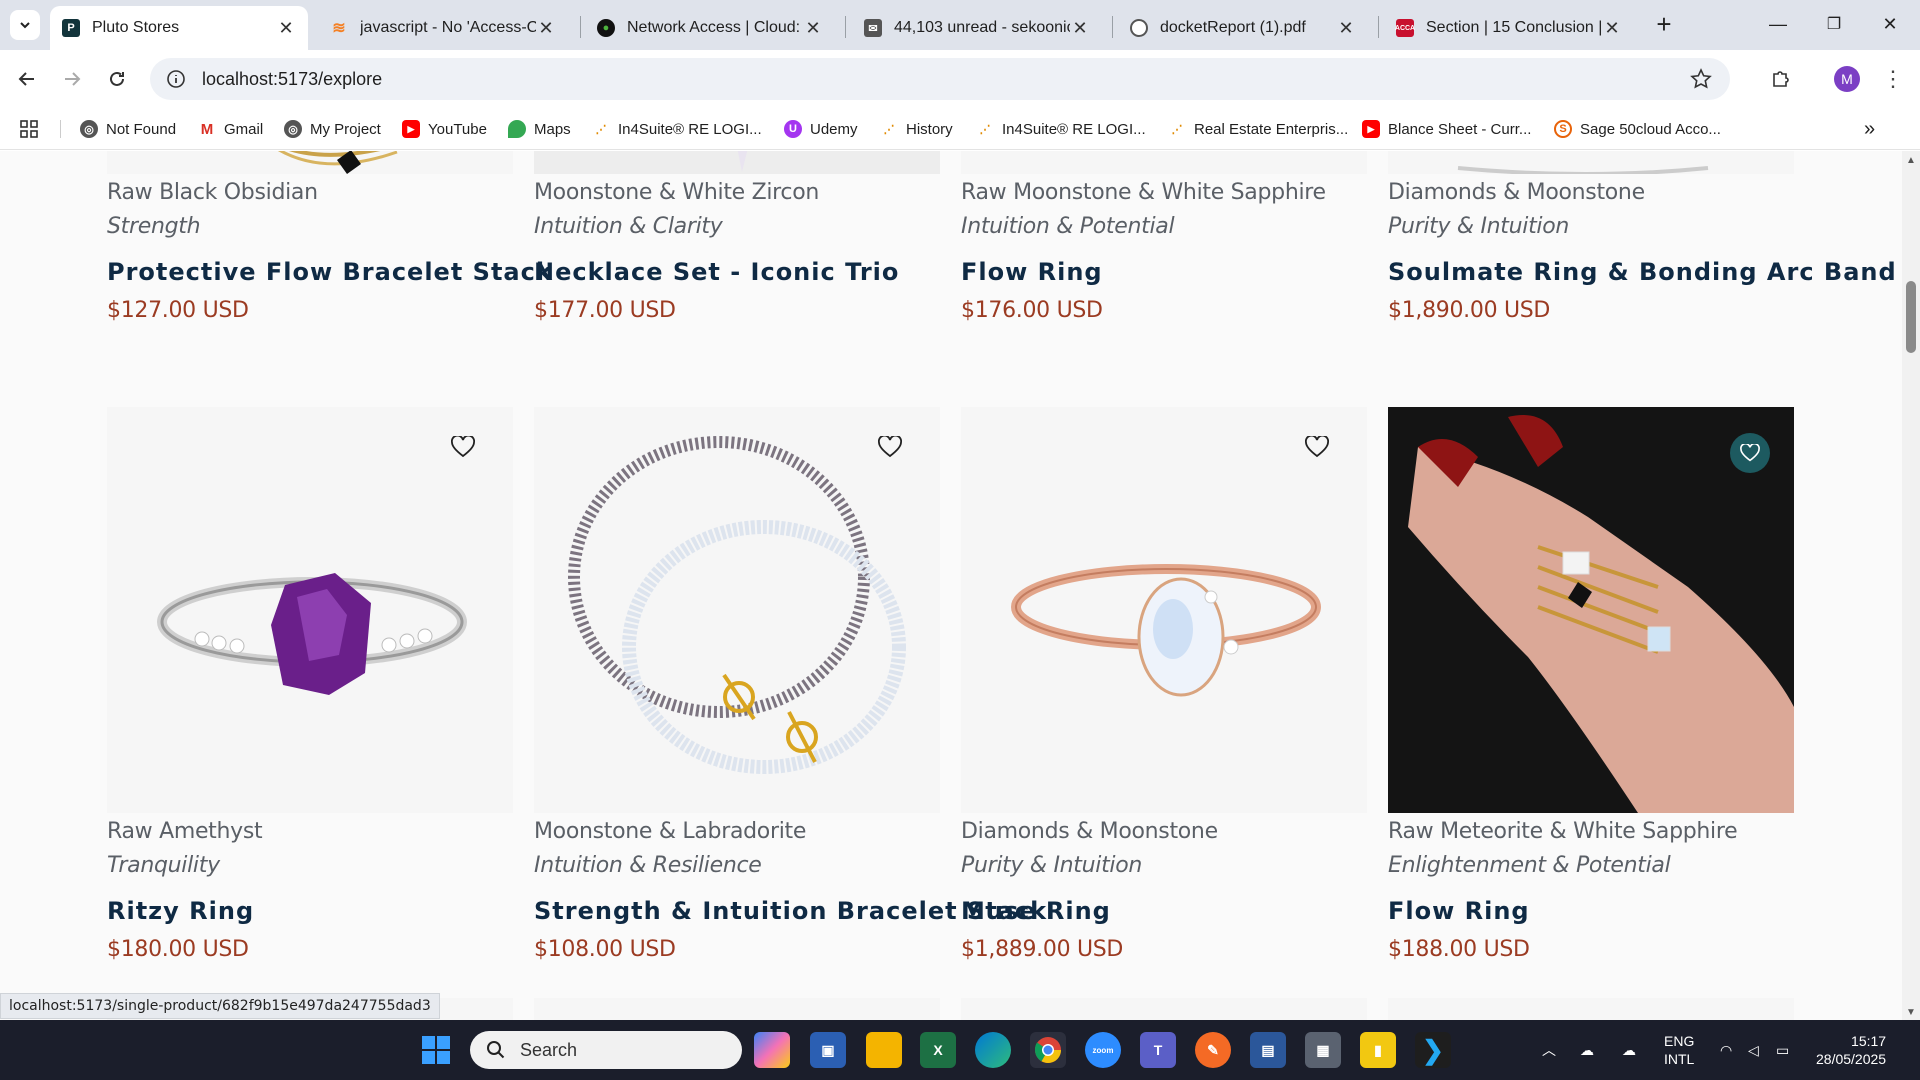 The height and width of the screenshot is (1080, 1920). Describe the element at coordinates (828, 1050) in the screenshot. I see `desktop-app-icon: ▣` at that location.